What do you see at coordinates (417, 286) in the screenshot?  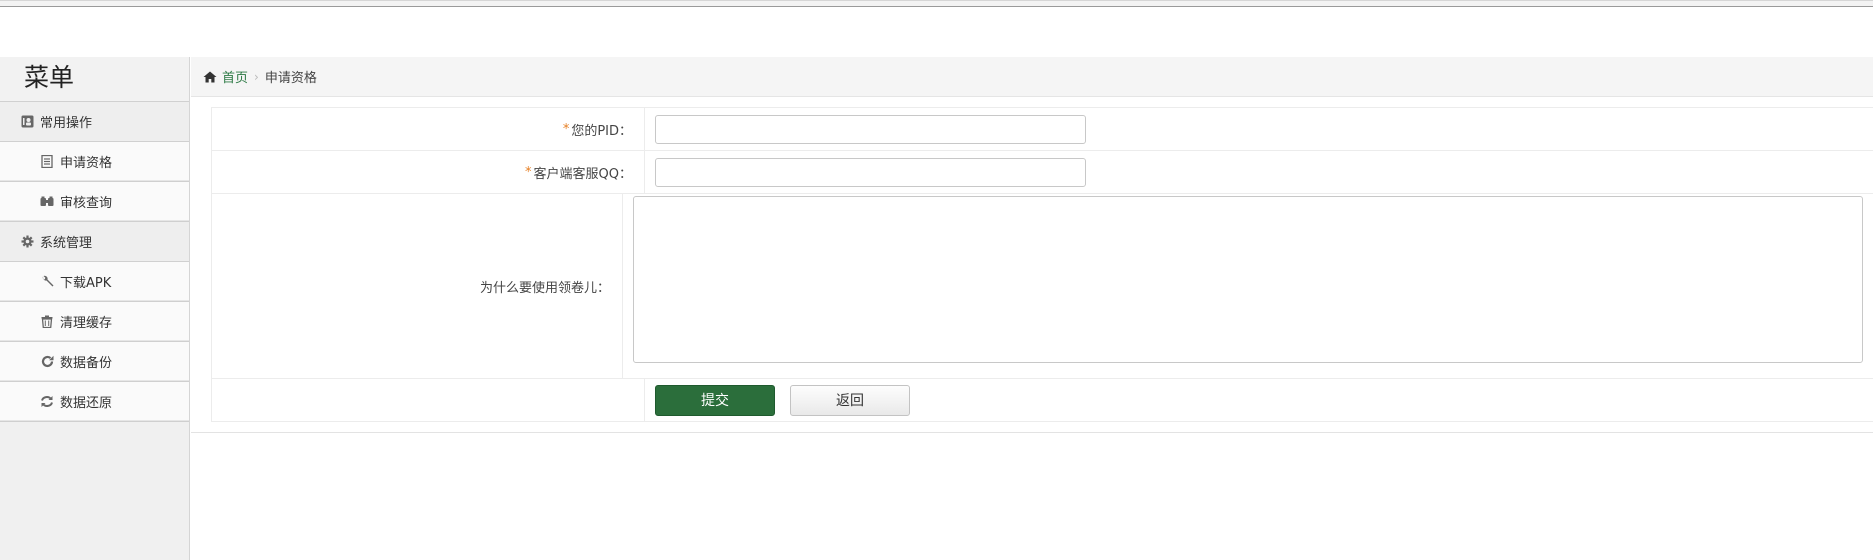 I see `reason-label: 为什么要使用领卷儿：` at bounding box center [417, 286].